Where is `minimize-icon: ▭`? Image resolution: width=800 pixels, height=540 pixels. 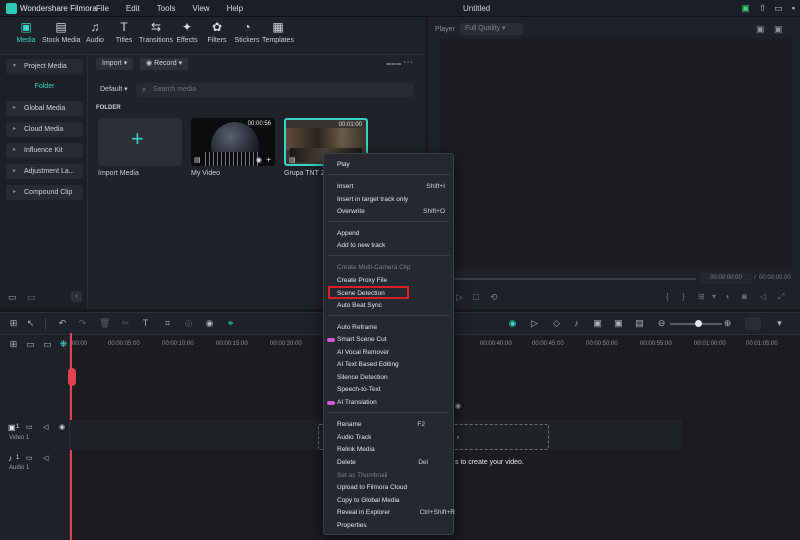
minimize-icon: ▭ is located at coordinates (778, 8).